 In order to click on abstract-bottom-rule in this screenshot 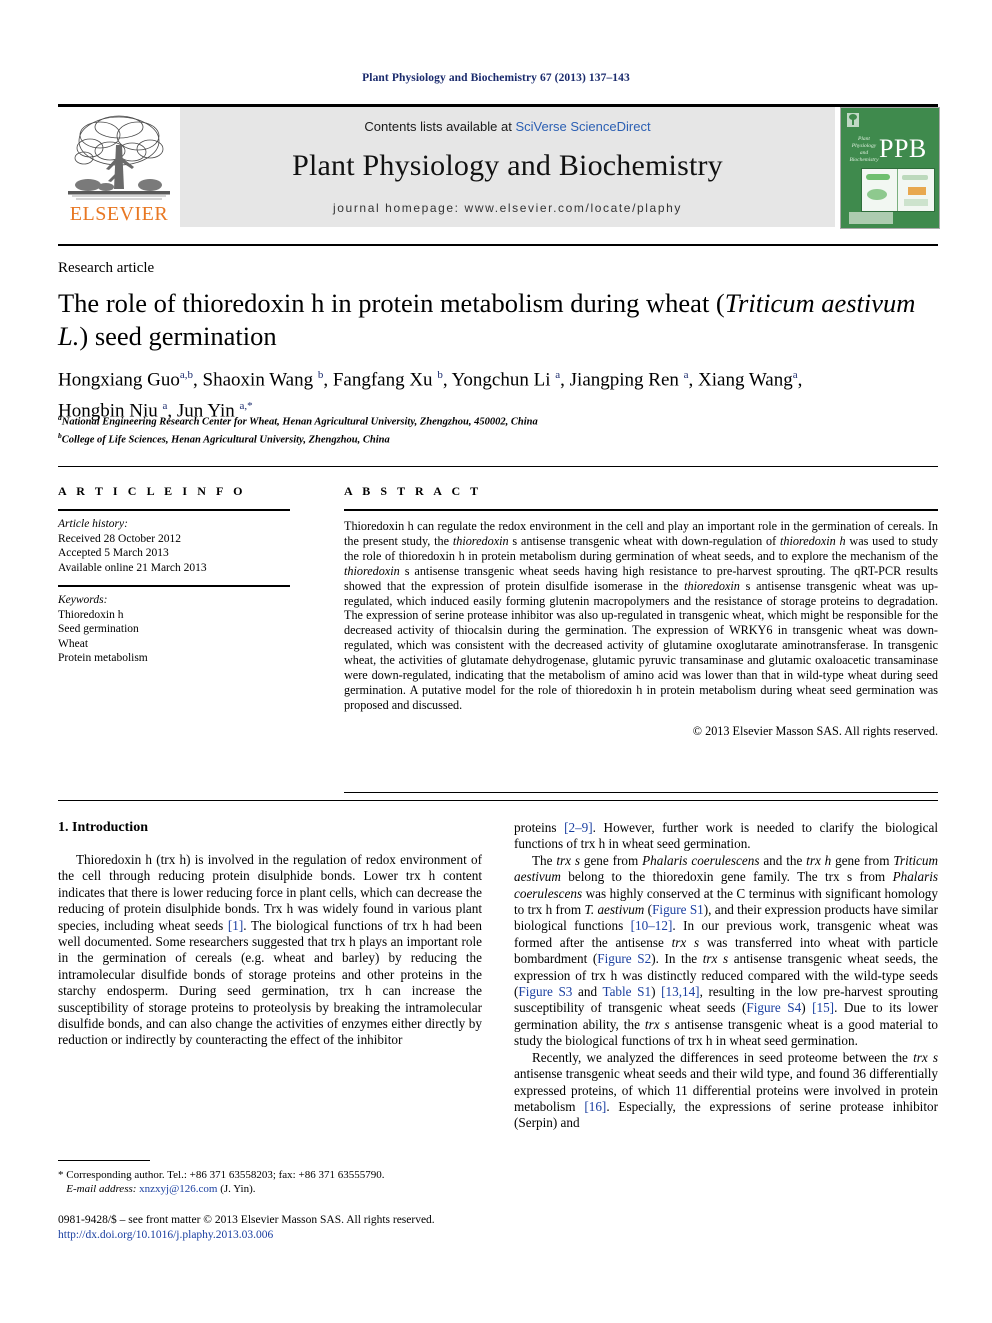, I will do `click(641, 792)`.